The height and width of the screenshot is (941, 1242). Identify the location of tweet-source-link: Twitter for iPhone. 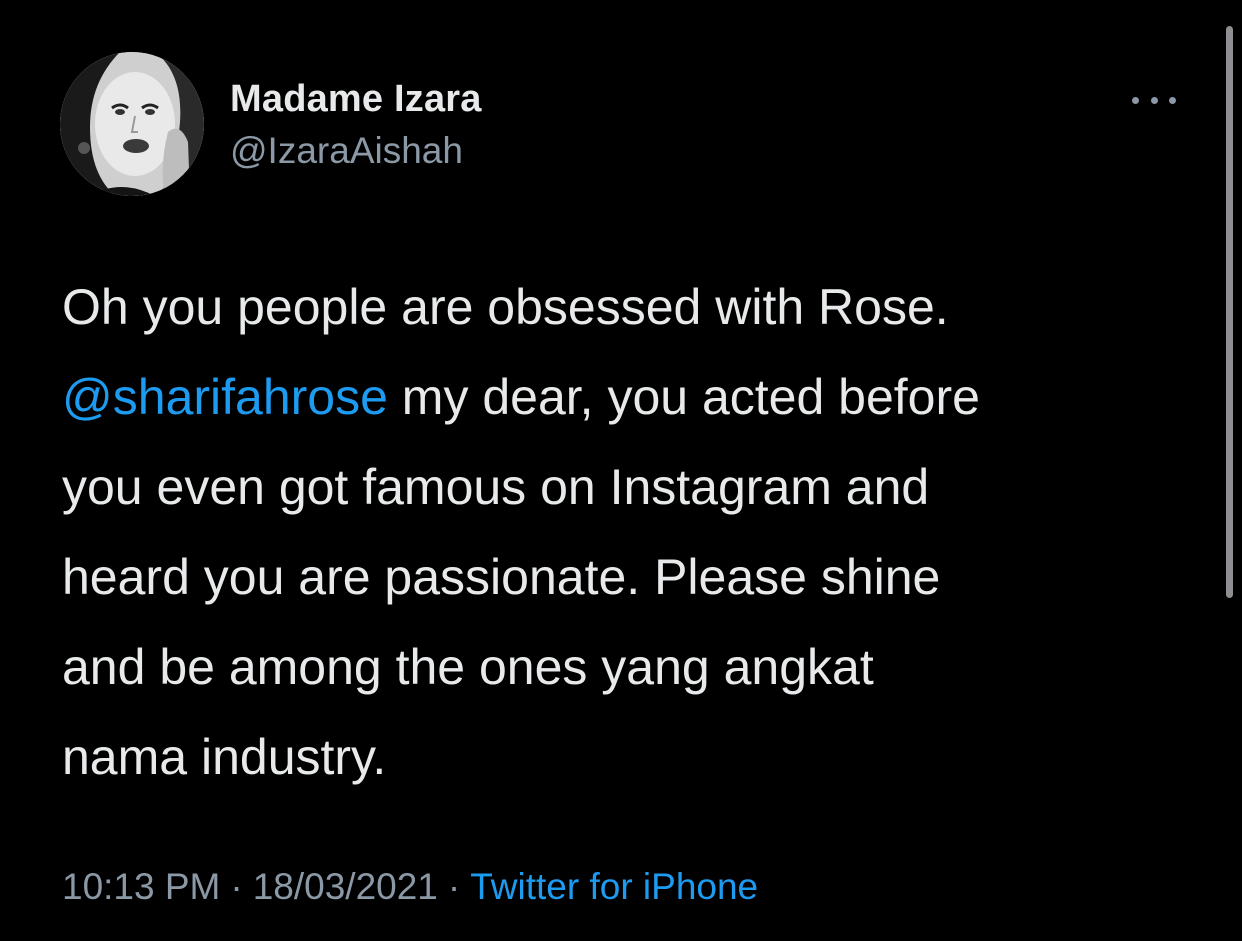
(614, 886).